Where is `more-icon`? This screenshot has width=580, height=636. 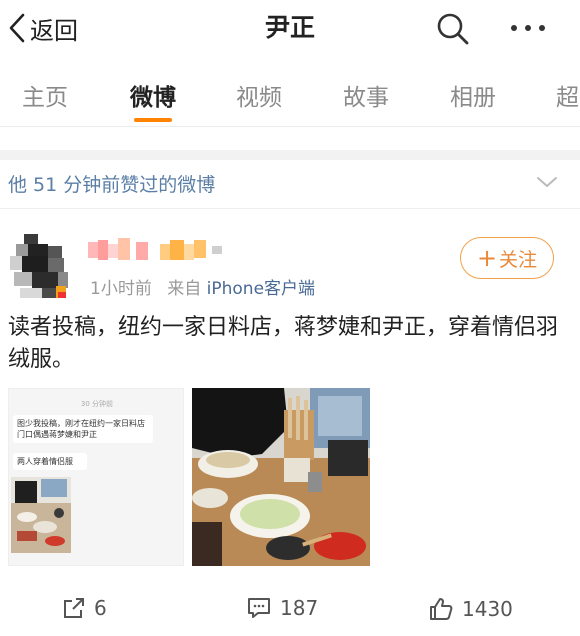 more-icon is located at coordinates (528, 28).